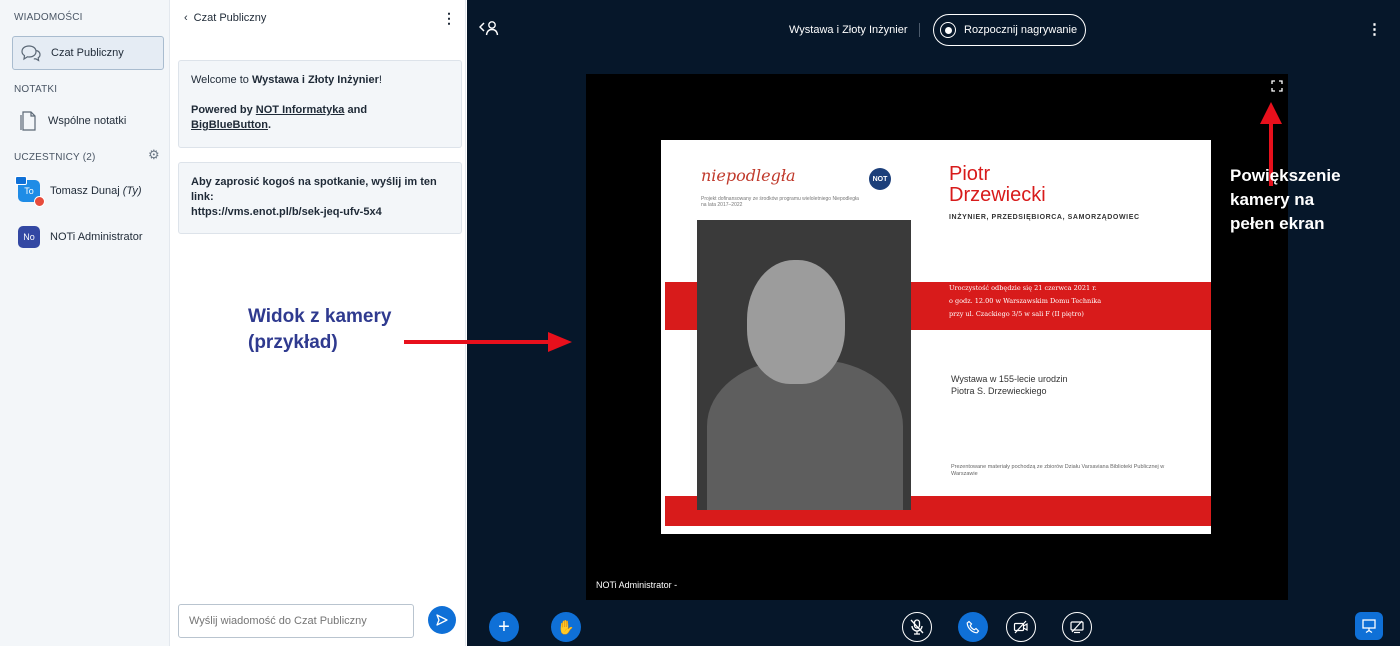  I want to click on avatar: To, so click(30, 191).